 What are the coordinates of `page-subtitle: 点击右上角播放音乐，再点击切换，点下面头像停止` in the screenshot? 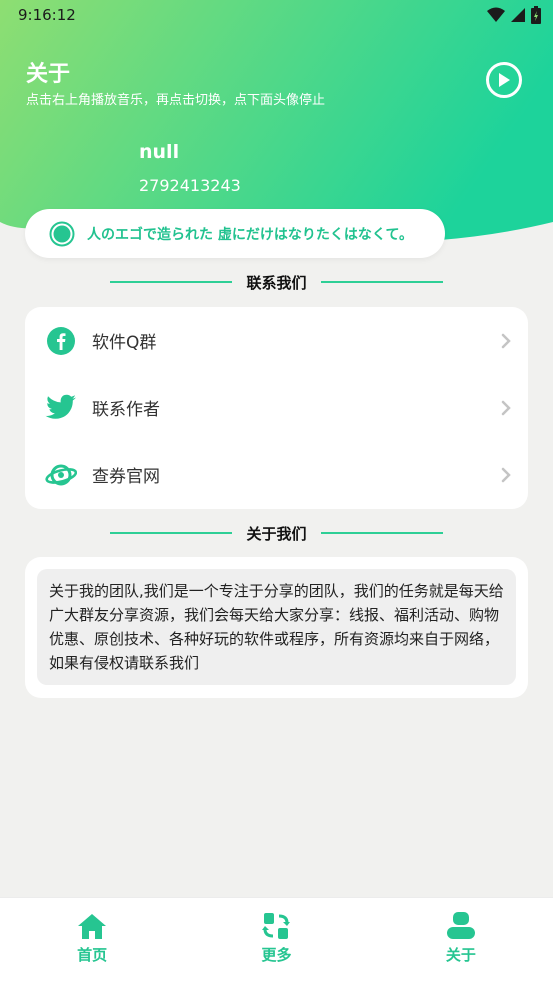 It's located at (176, 100).